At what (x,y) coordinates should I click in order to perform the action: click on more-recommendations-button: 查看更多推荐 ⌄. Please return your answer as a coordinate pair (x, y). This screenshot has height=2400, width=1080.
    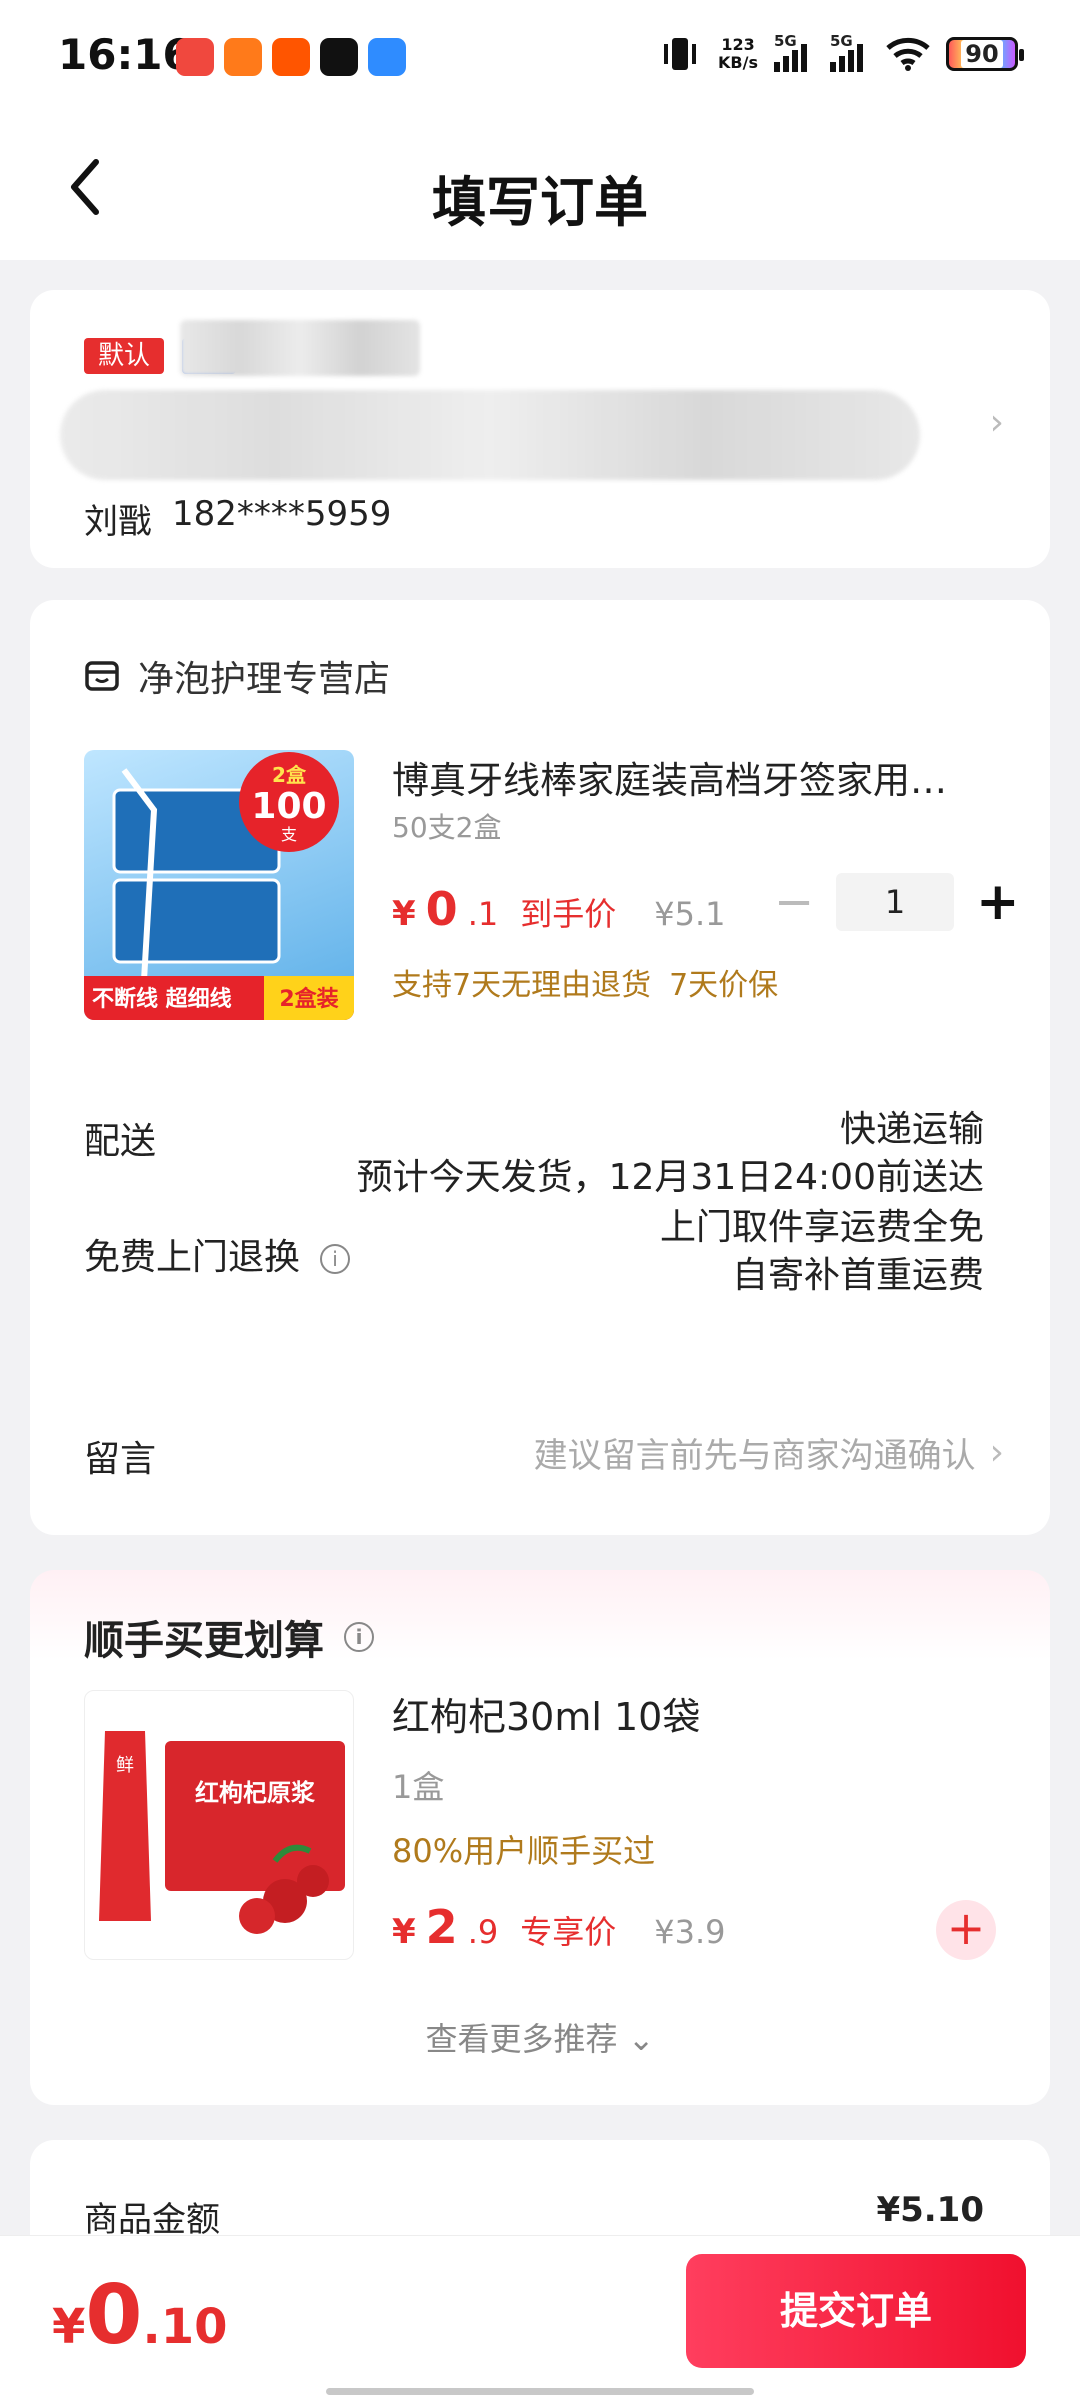
    Looking at the image, I should click on (540, 2037).